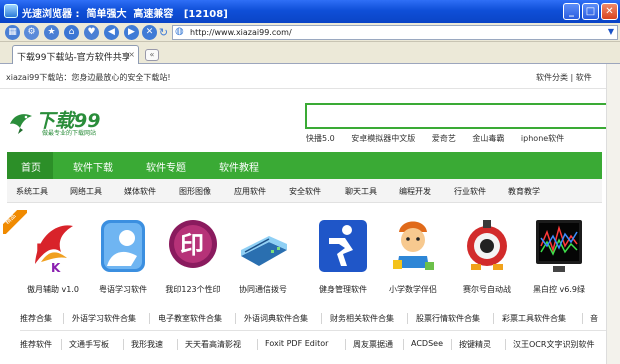 The width and height of the screenshot is (620, 364). Describe the element at coordinates (166, 166) in the screenshot. I see `nav-item-topics: 软件专题` at that location.